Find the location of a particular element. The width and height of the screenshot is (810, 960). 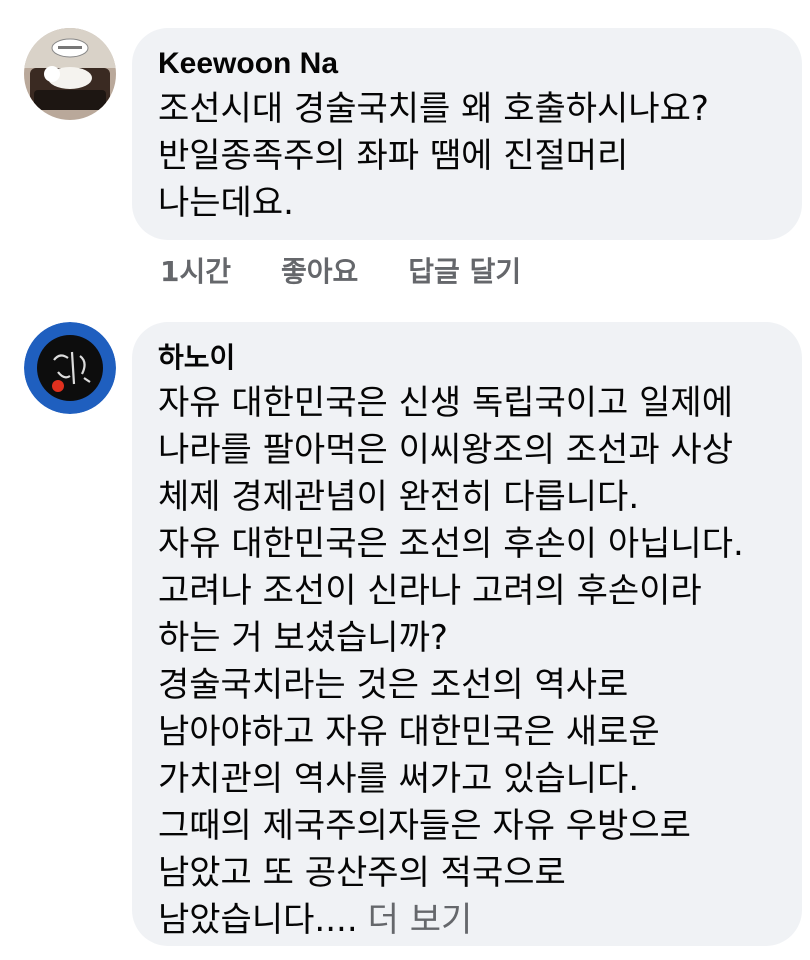

comment-text-line: 자유 대한민국은 조선의 후손이 아닙니다. is located at coordinates (451, 544).